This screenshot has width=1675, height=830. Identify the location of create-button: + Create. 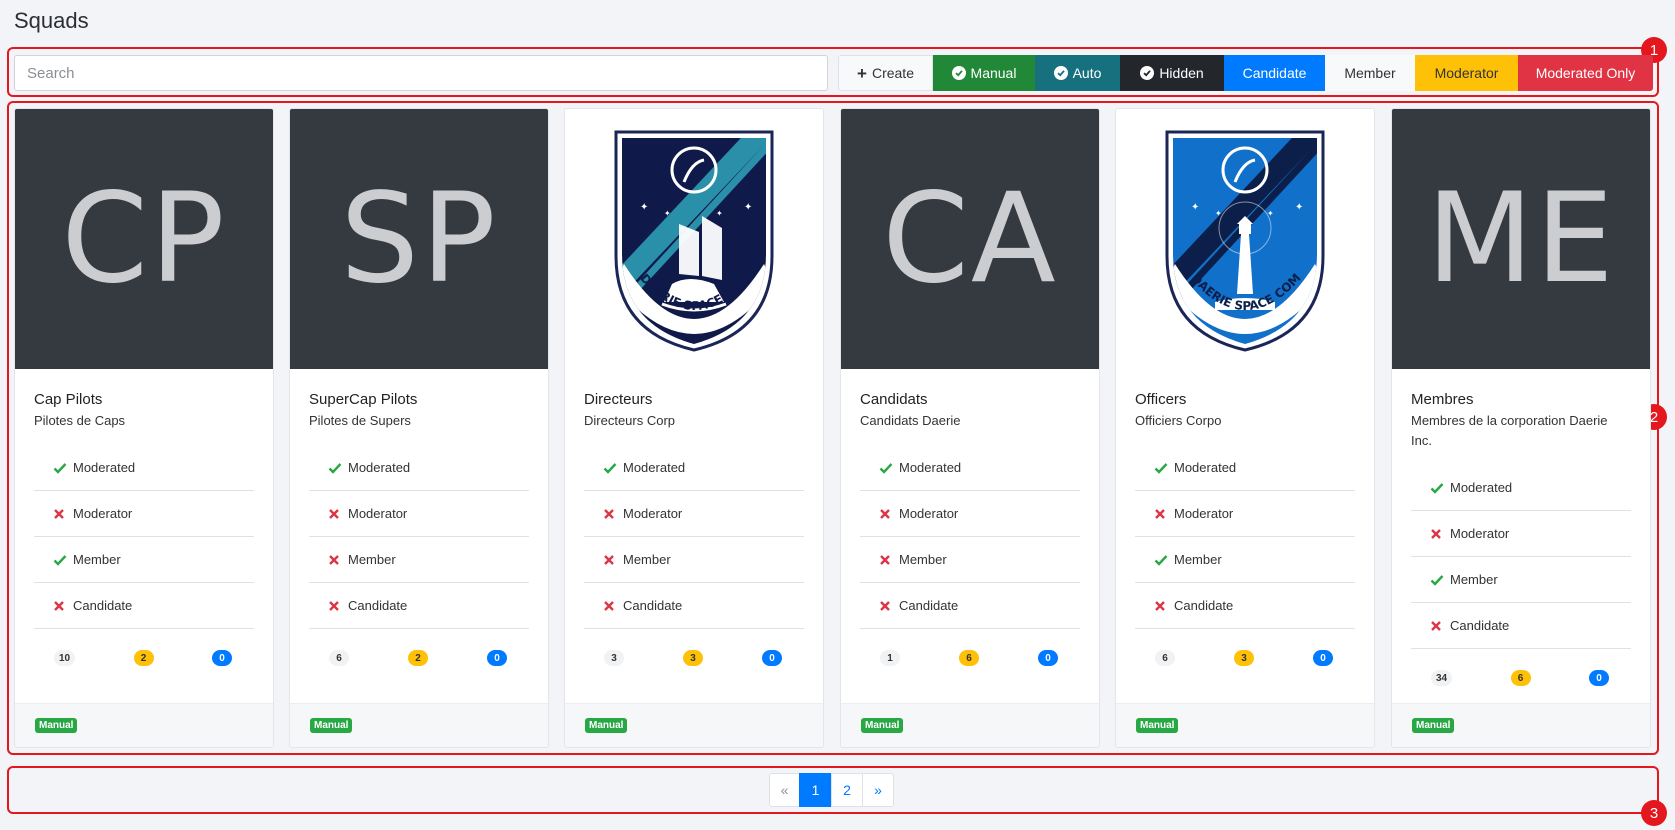
(885, 73).